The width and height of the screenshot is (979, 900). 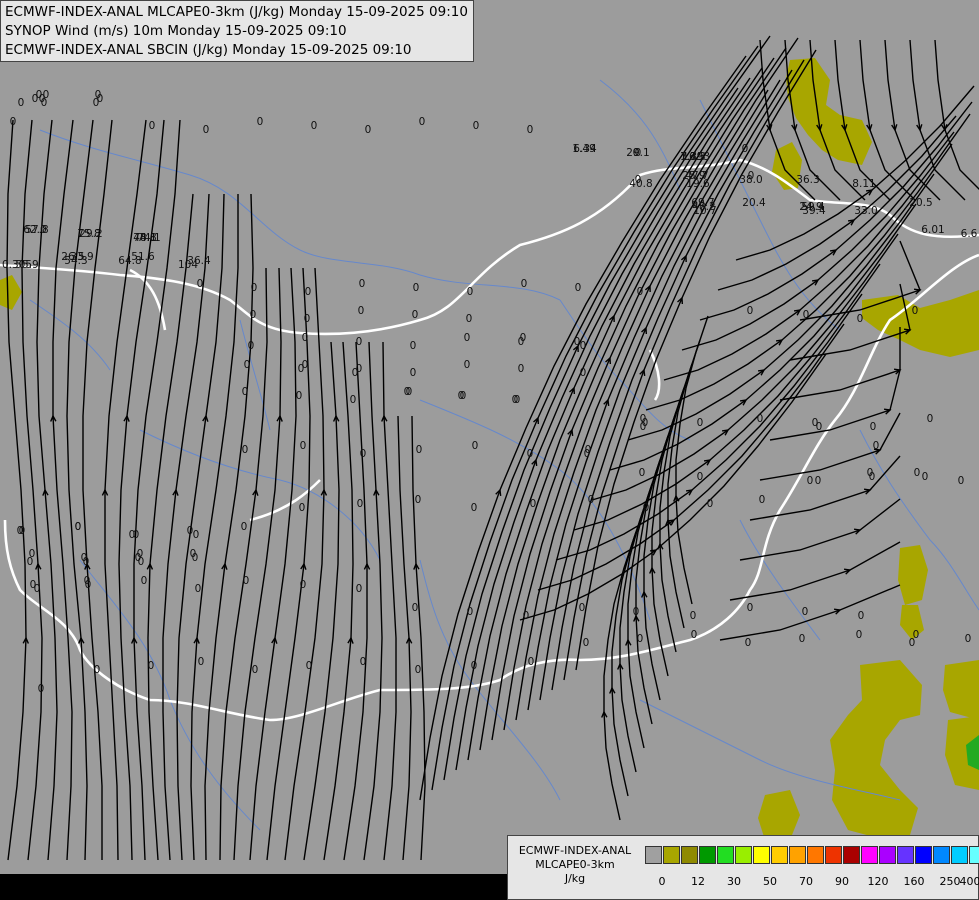 What do you see at coordinates (17, 265) in the screenshot?
I see `value-label: 0.305` at bounding box center [17, 265].